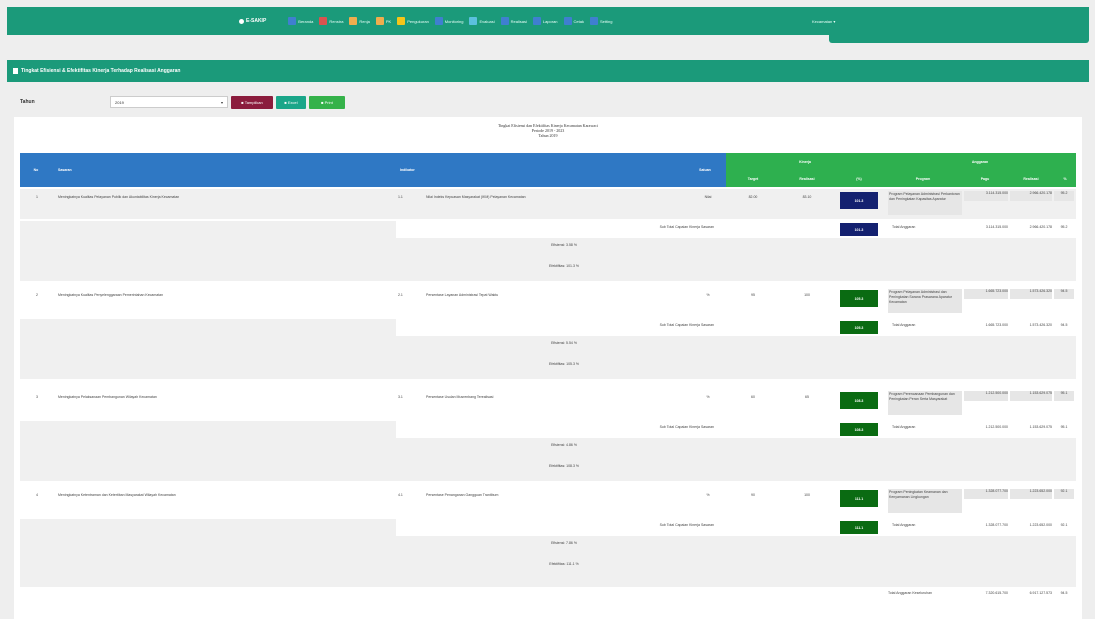  What do you see at coordinates (1064, 396) in the screenshot?
I see `row-persen: 95.1` at bounding box center [1064, 396].